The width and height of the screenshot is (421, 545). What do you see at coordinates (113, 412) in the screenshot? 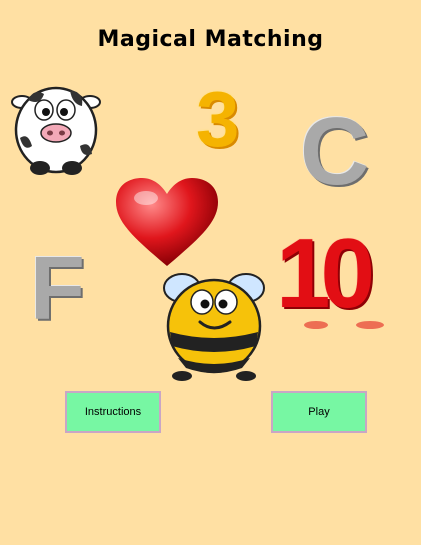
I see `instructions-button: Instructions` at bounding box center [113, 412].